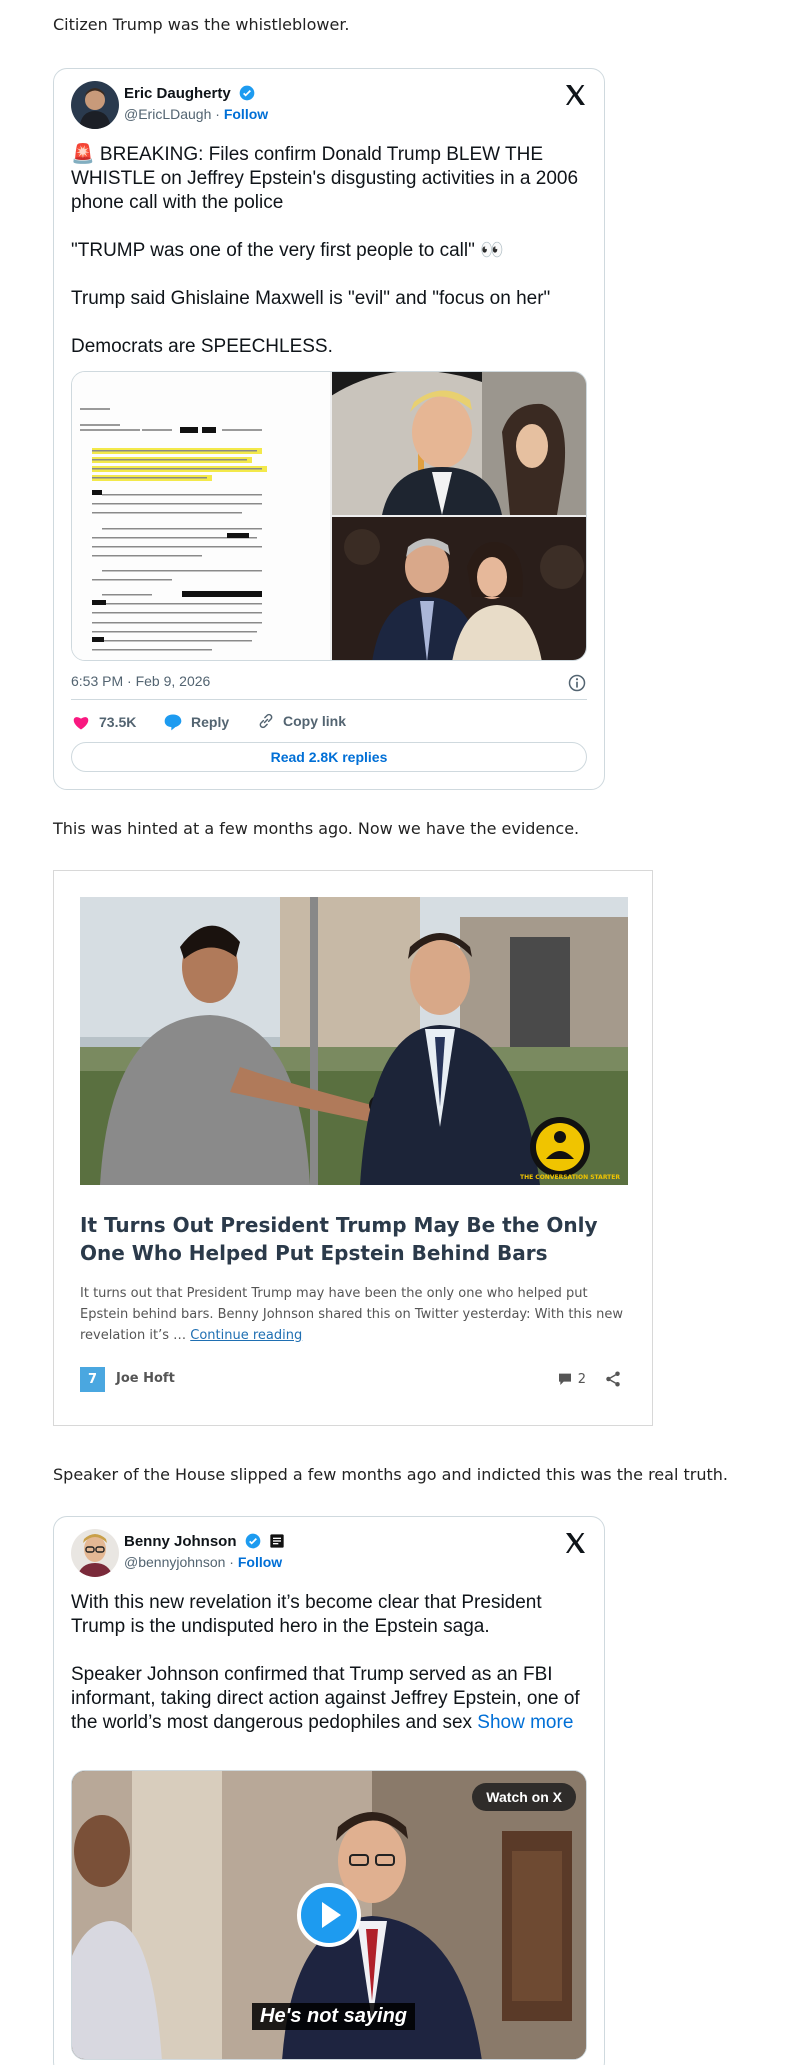 The width and height of the screenshot is (787, 2065). What do you see at coordinates (354, 1041) in the screenshot?
I see `article-image: THE CONVERSATION STARTER` at bounding box center [354, 1041].